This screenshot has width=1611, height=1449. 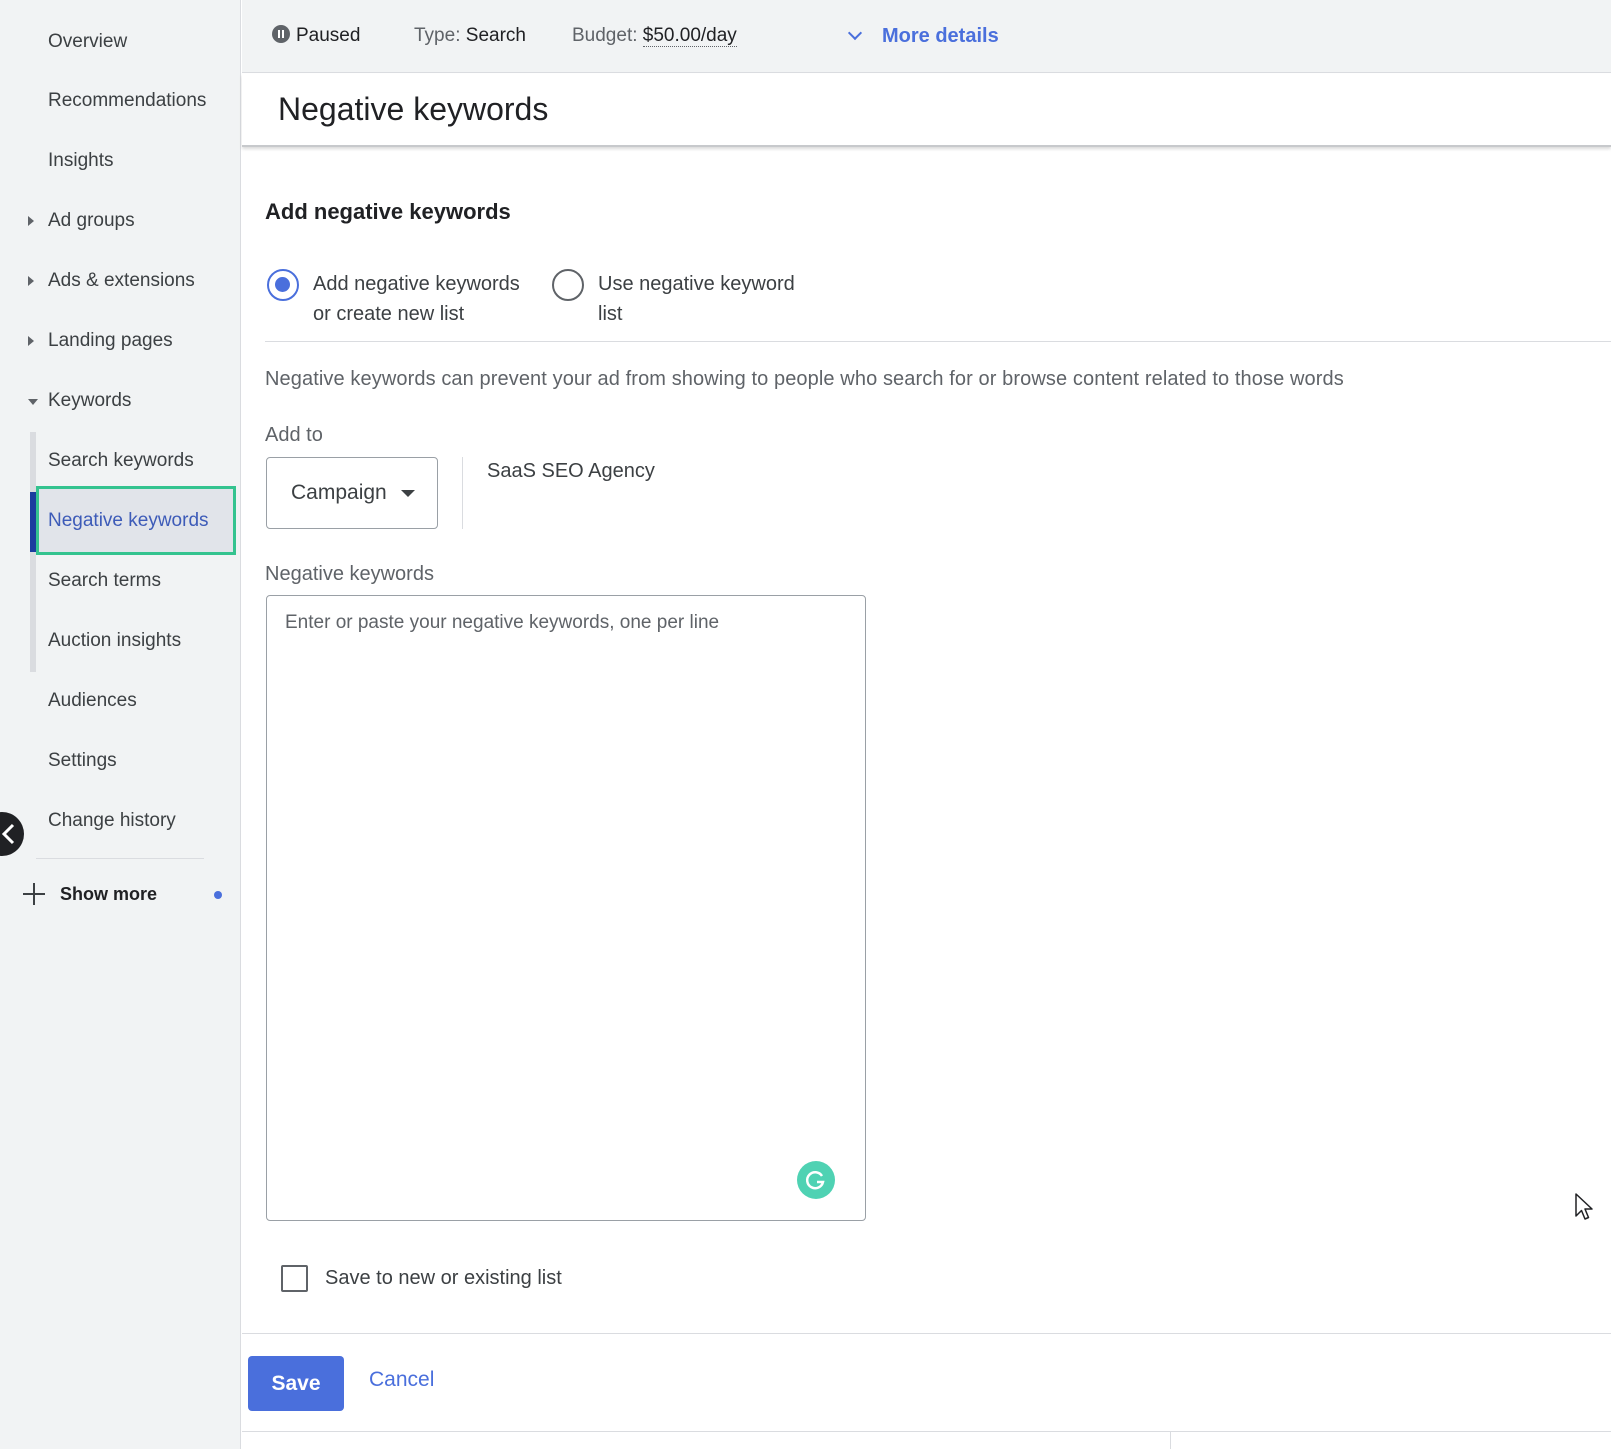 I want to click on status-badge: Paused, so click(x=316, y=36).